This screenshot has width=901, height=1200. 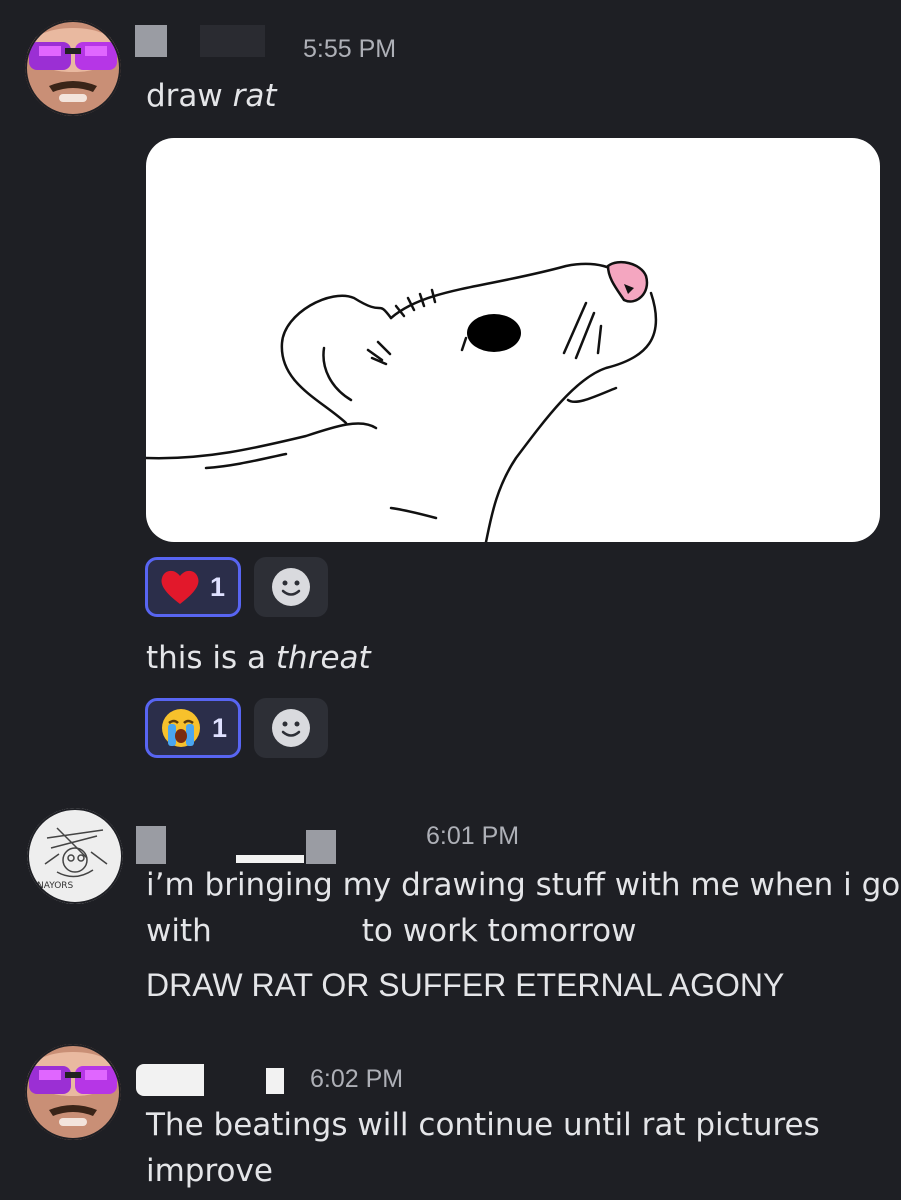 What do you see at coordinates (181, 728) in the screenshot?
I see `loudly-crying-face-icon` at bounding box center [181, 728].